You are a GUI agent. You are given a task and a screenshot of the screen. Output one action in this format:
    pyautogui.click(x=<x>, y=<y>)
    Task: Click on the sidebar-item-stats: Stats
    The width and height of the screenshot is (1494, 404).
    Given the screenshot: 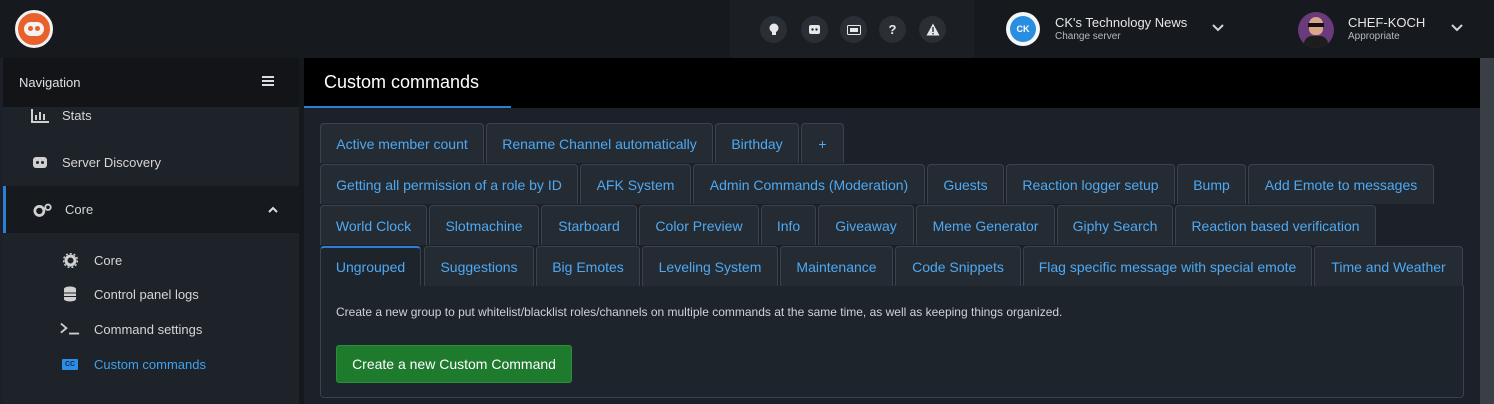 What is the action you would take?
    pyautogui.click(x=151, y=115)
    